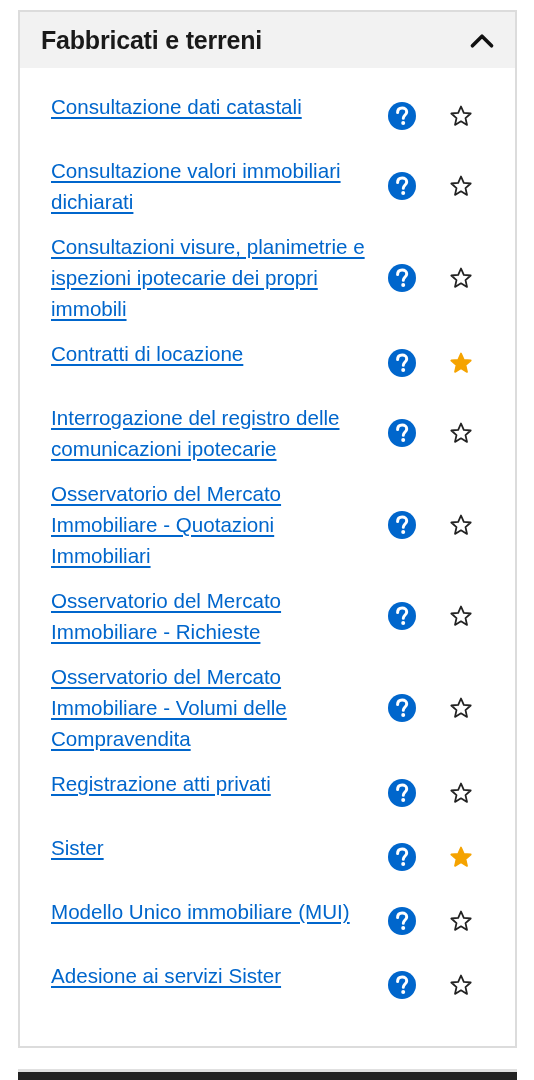  I want to click on service-link: Contratti di locazione, so click(212, 353).